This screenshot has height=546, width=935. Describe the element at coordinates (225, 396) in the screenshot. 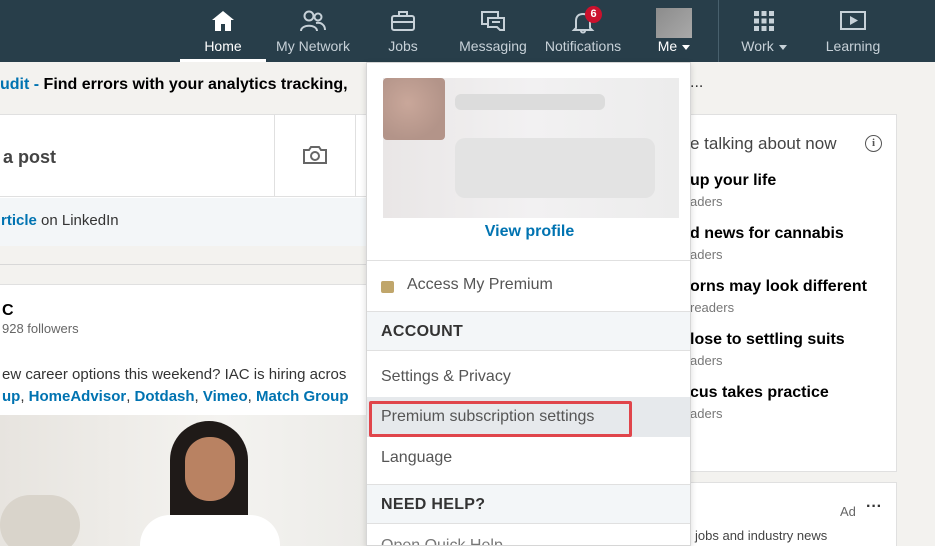

I see `post-link: Vimeo` at that location.